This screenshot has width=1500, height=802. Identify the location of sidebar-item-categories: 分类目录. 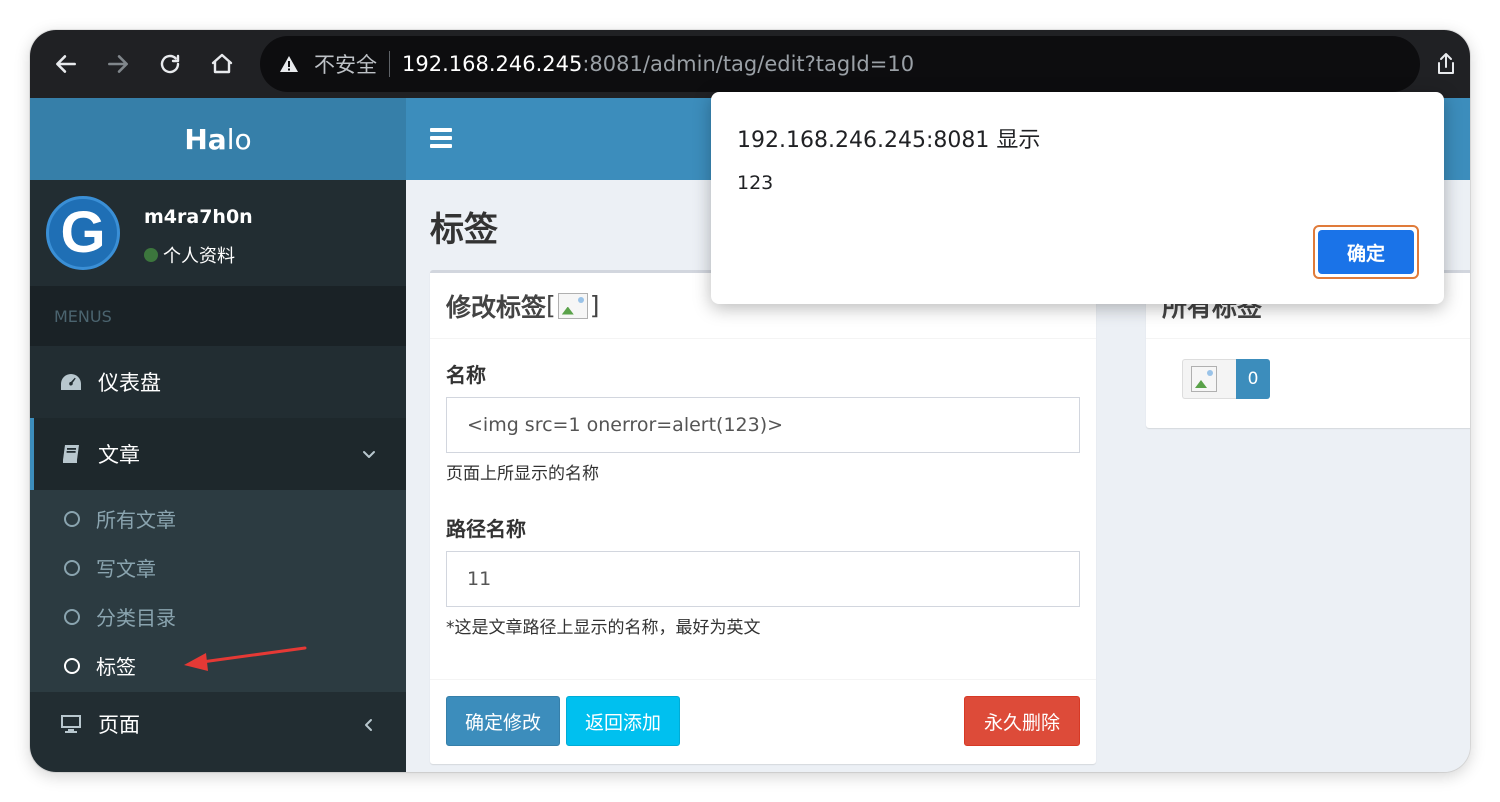
(218, 616).